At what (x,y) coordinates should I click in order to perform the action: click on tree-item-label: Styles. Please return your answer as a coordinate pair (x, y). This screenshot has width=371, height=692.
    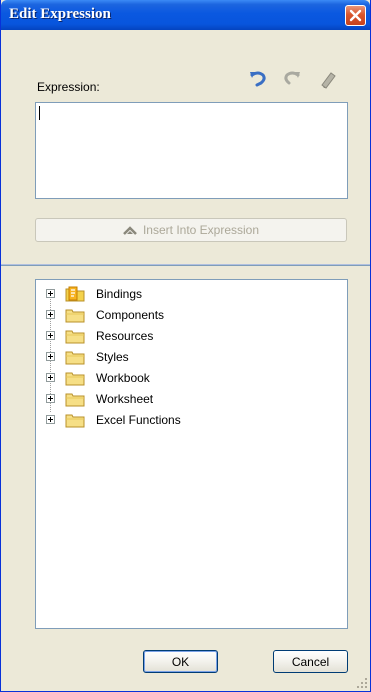
    Looking at the image, I should click on (112, 357).